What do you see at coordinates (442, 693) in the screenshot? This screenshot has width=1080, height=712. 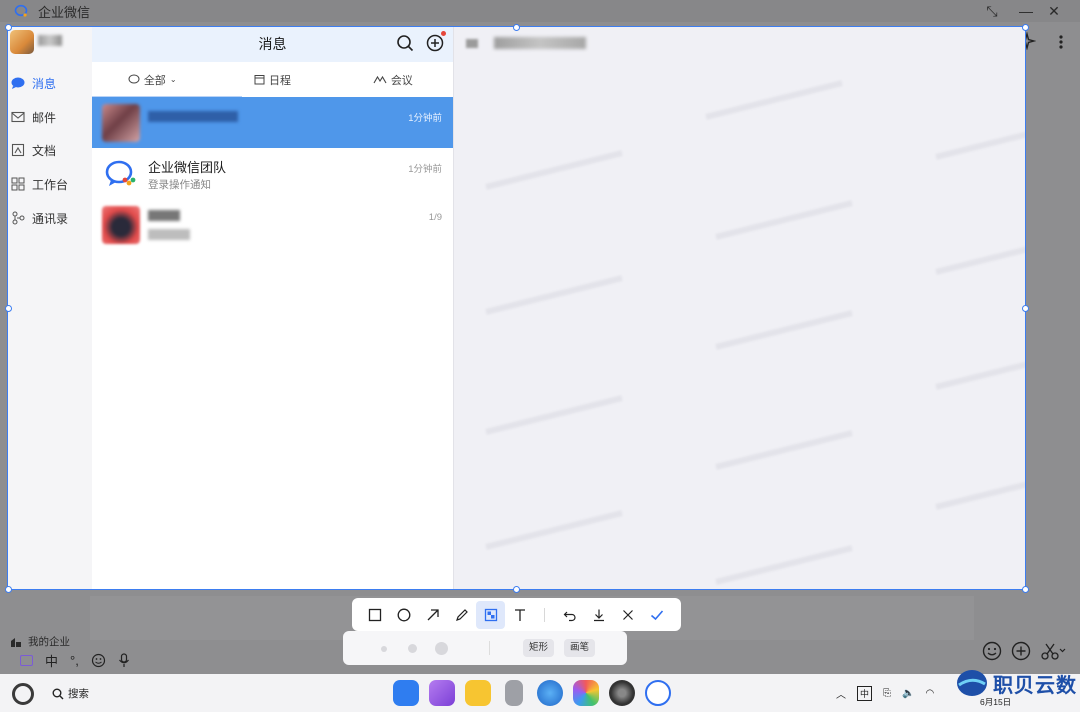 I see `multitask-app-icon` at bounding box center [442, 693].